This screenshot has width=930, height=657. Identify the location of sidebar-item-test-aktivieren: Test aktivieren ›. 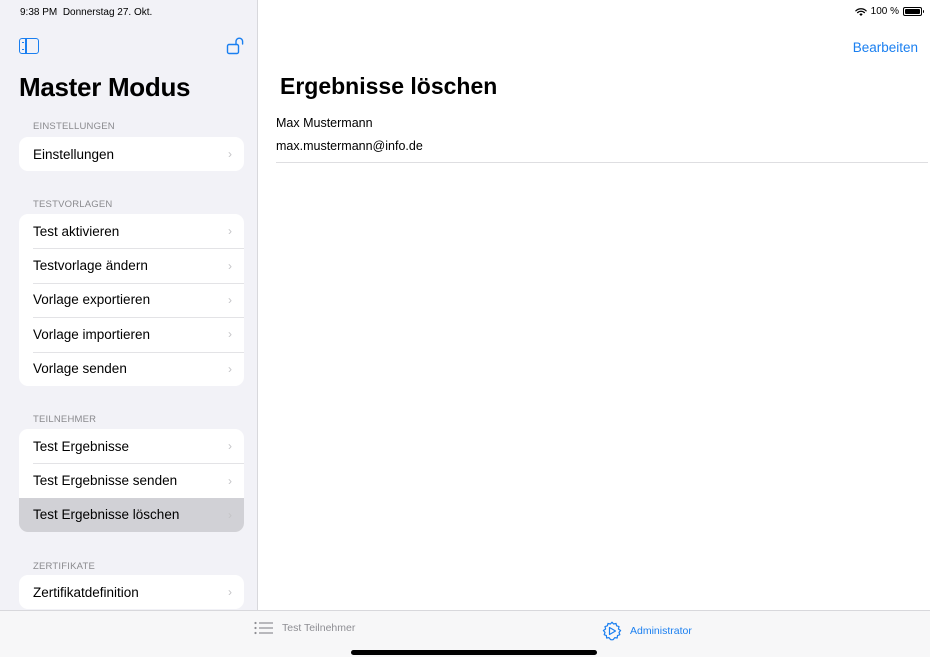
(131, 231).